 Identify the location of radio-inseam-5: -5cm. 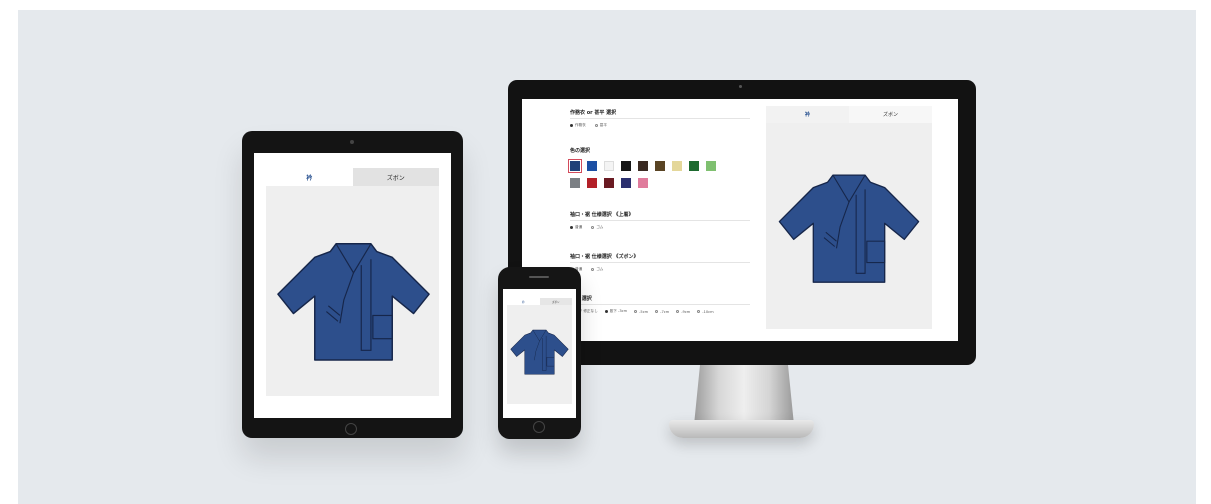
(641, 311).